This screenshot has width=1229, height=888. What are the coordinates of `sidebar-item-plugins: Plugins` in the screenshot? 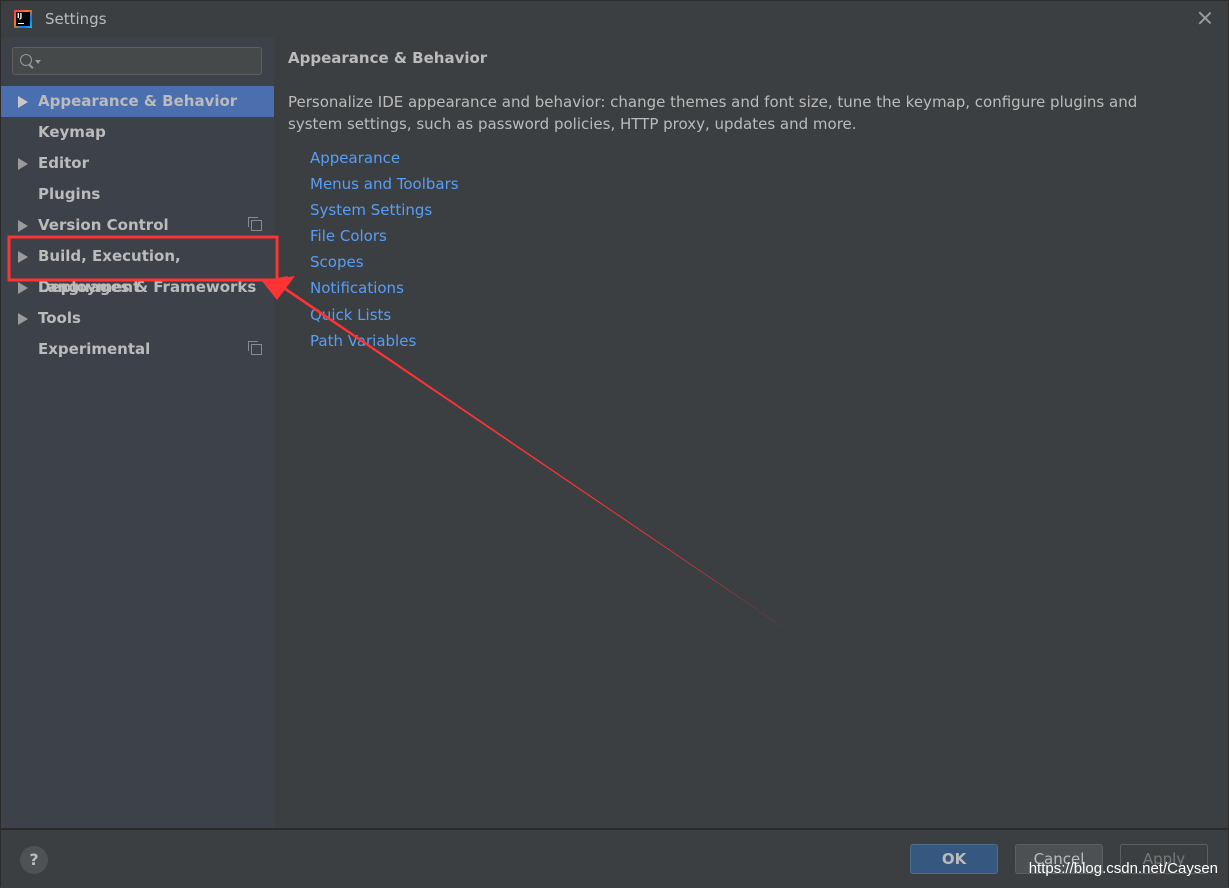 It's located at (137, 194).